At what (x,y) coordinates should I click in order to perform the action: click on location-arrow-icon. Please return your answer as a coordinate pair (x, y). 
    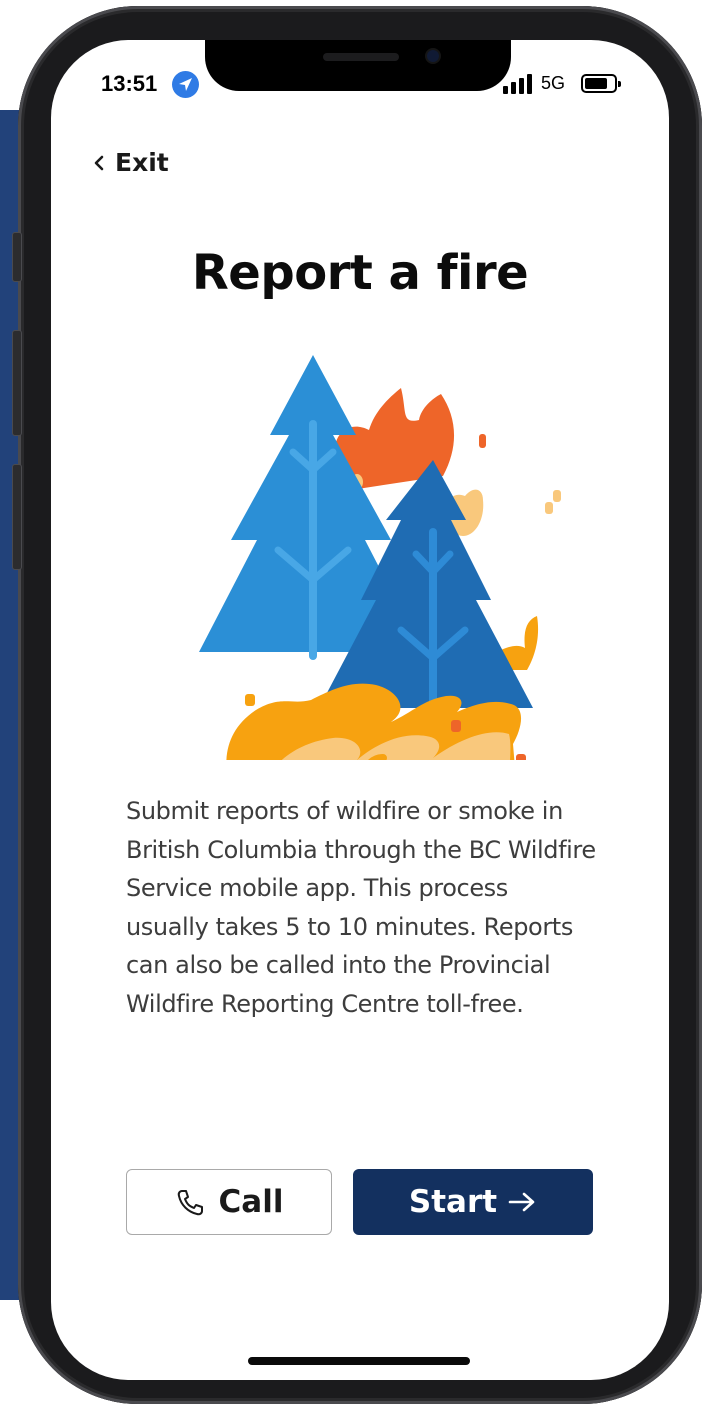
    Looking at the image, I should click on (185, 84).